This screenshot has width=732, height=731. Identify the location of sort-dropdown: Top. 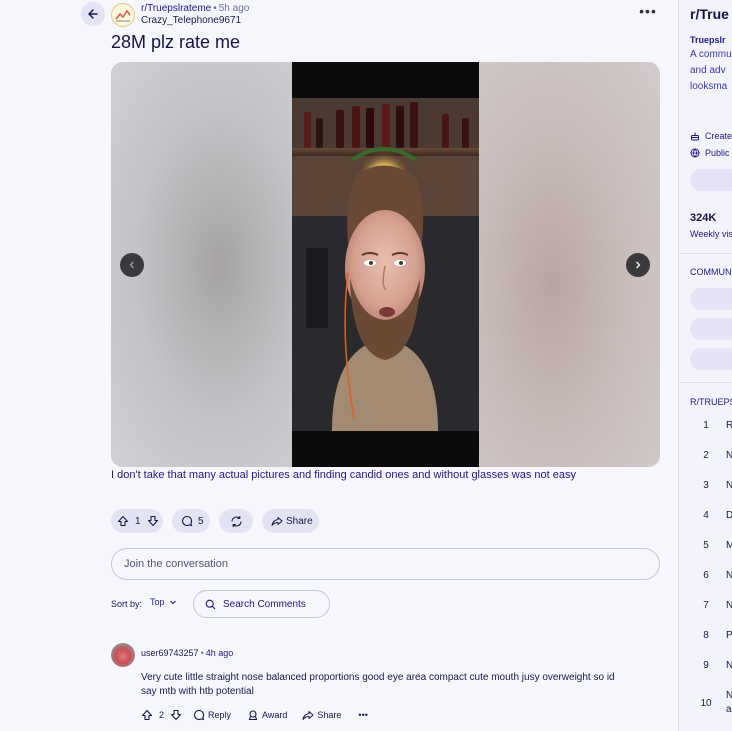
(163, 602).